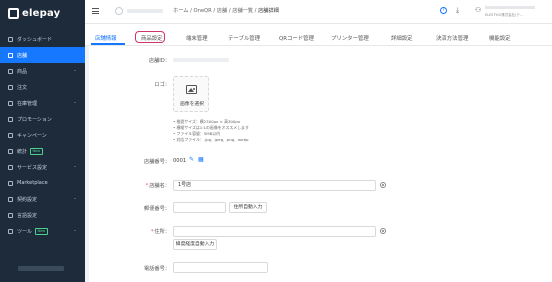 The height and width of the screenshot is (282, 552). What do you see at coordinates (42, 215) in the screenshot?
I see `sidebar-item: 言語設定` at bounding box center [42, 215].